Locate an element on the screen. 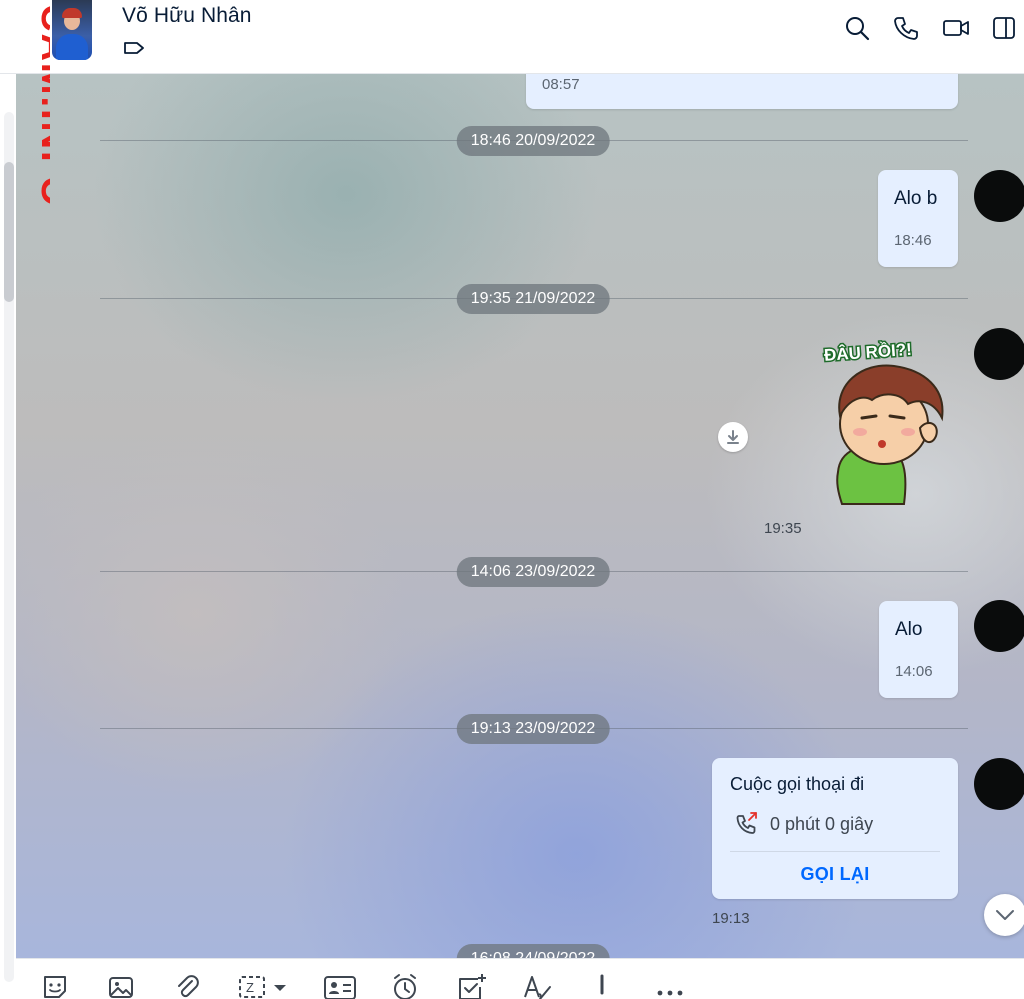 This screenshot has height=999, width=1024. video-call-icon is located at coordinates (956, 28).